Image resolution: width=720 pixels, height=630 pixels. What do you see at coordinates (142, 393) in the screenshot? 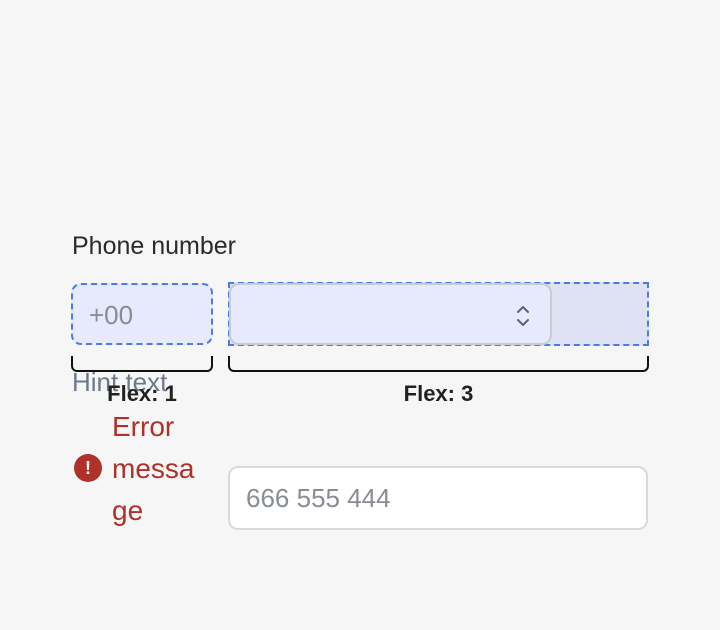
I see `flex-guide-left-label: Flex: 1` at bounding box center [142, 393].